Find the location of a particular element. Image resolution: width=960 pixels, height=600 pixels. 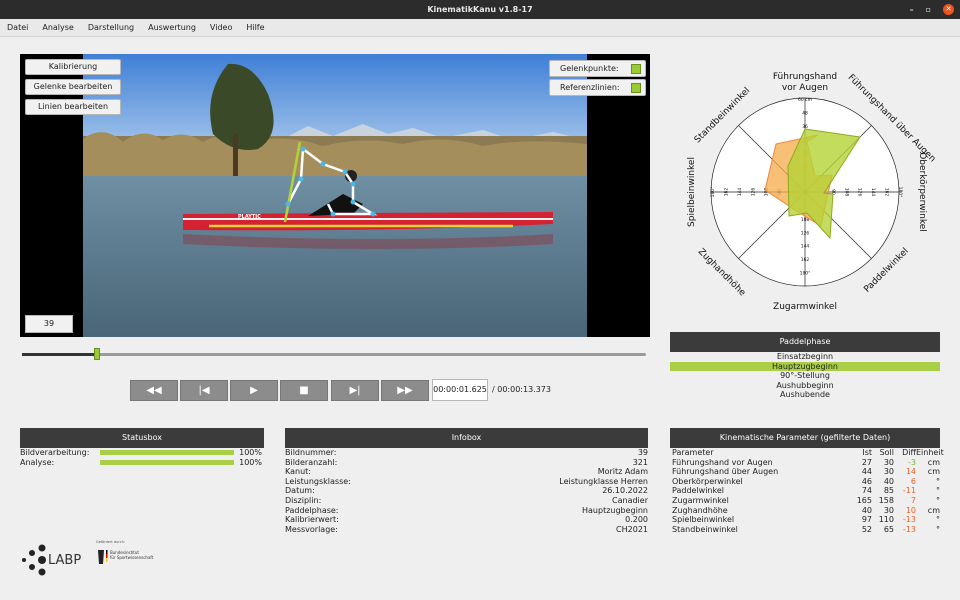

seek-slider-fill is located at coordinates (59, 354).